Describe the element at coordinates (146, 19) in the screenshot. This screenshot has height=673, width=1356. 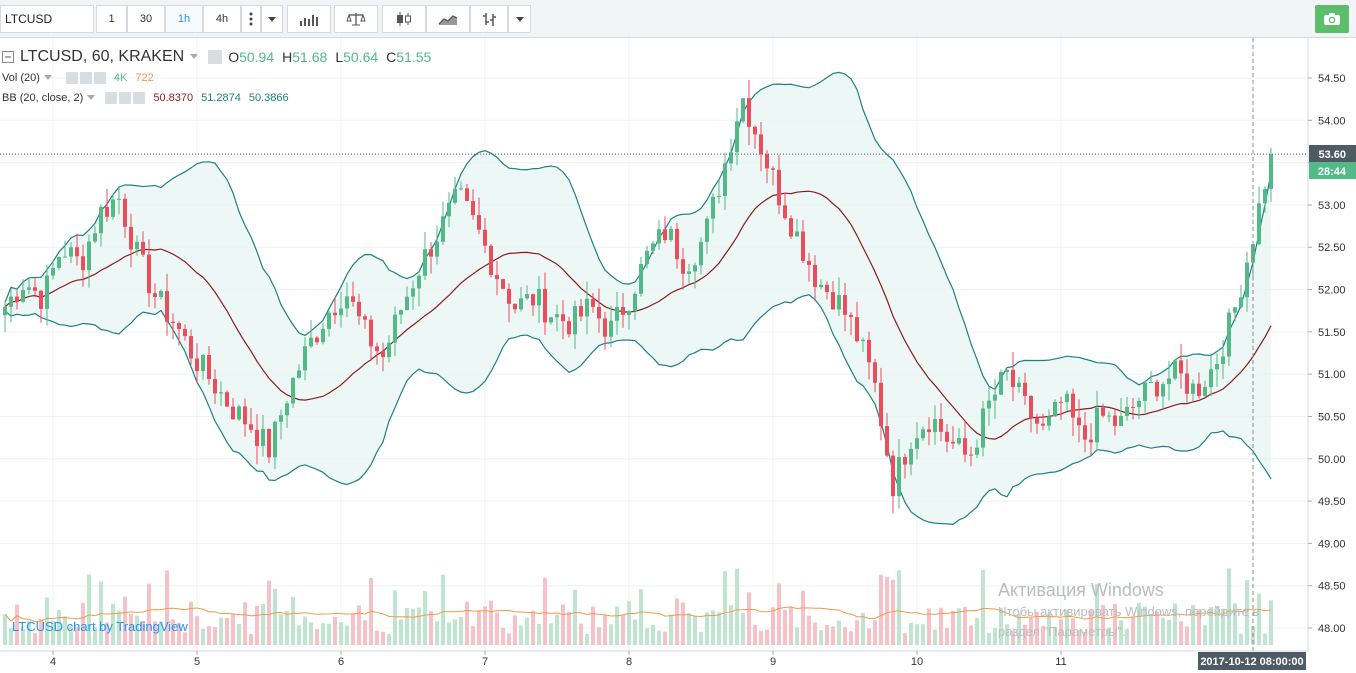
I see `interval-30-button: 30` at that location.